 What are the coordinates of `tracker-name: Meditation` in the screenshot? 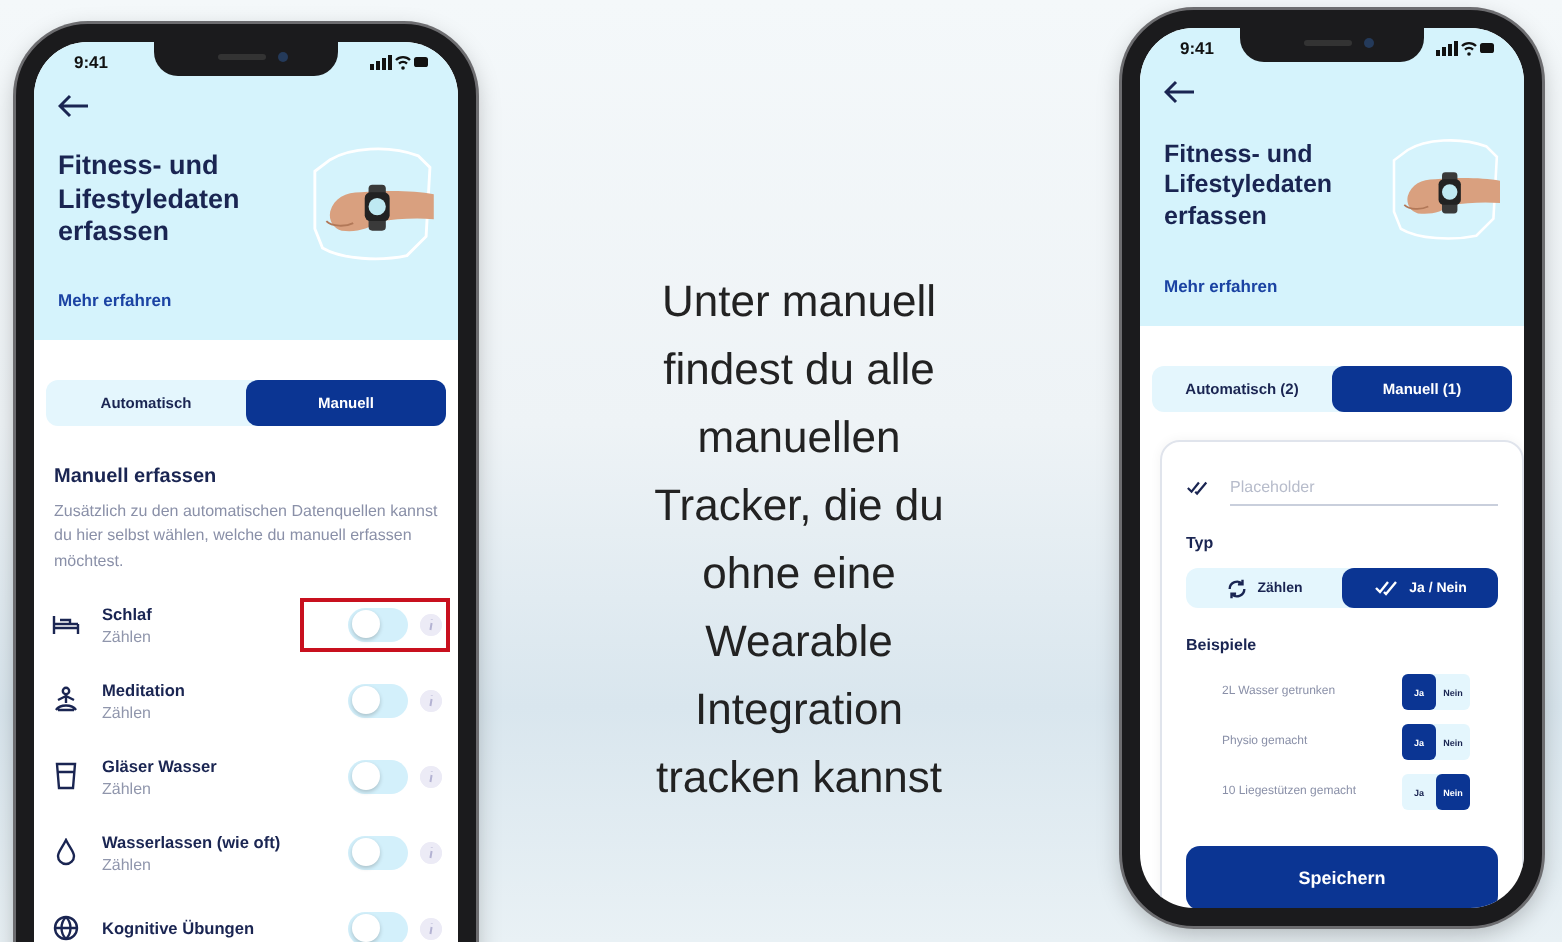 It's located at (144, 689).